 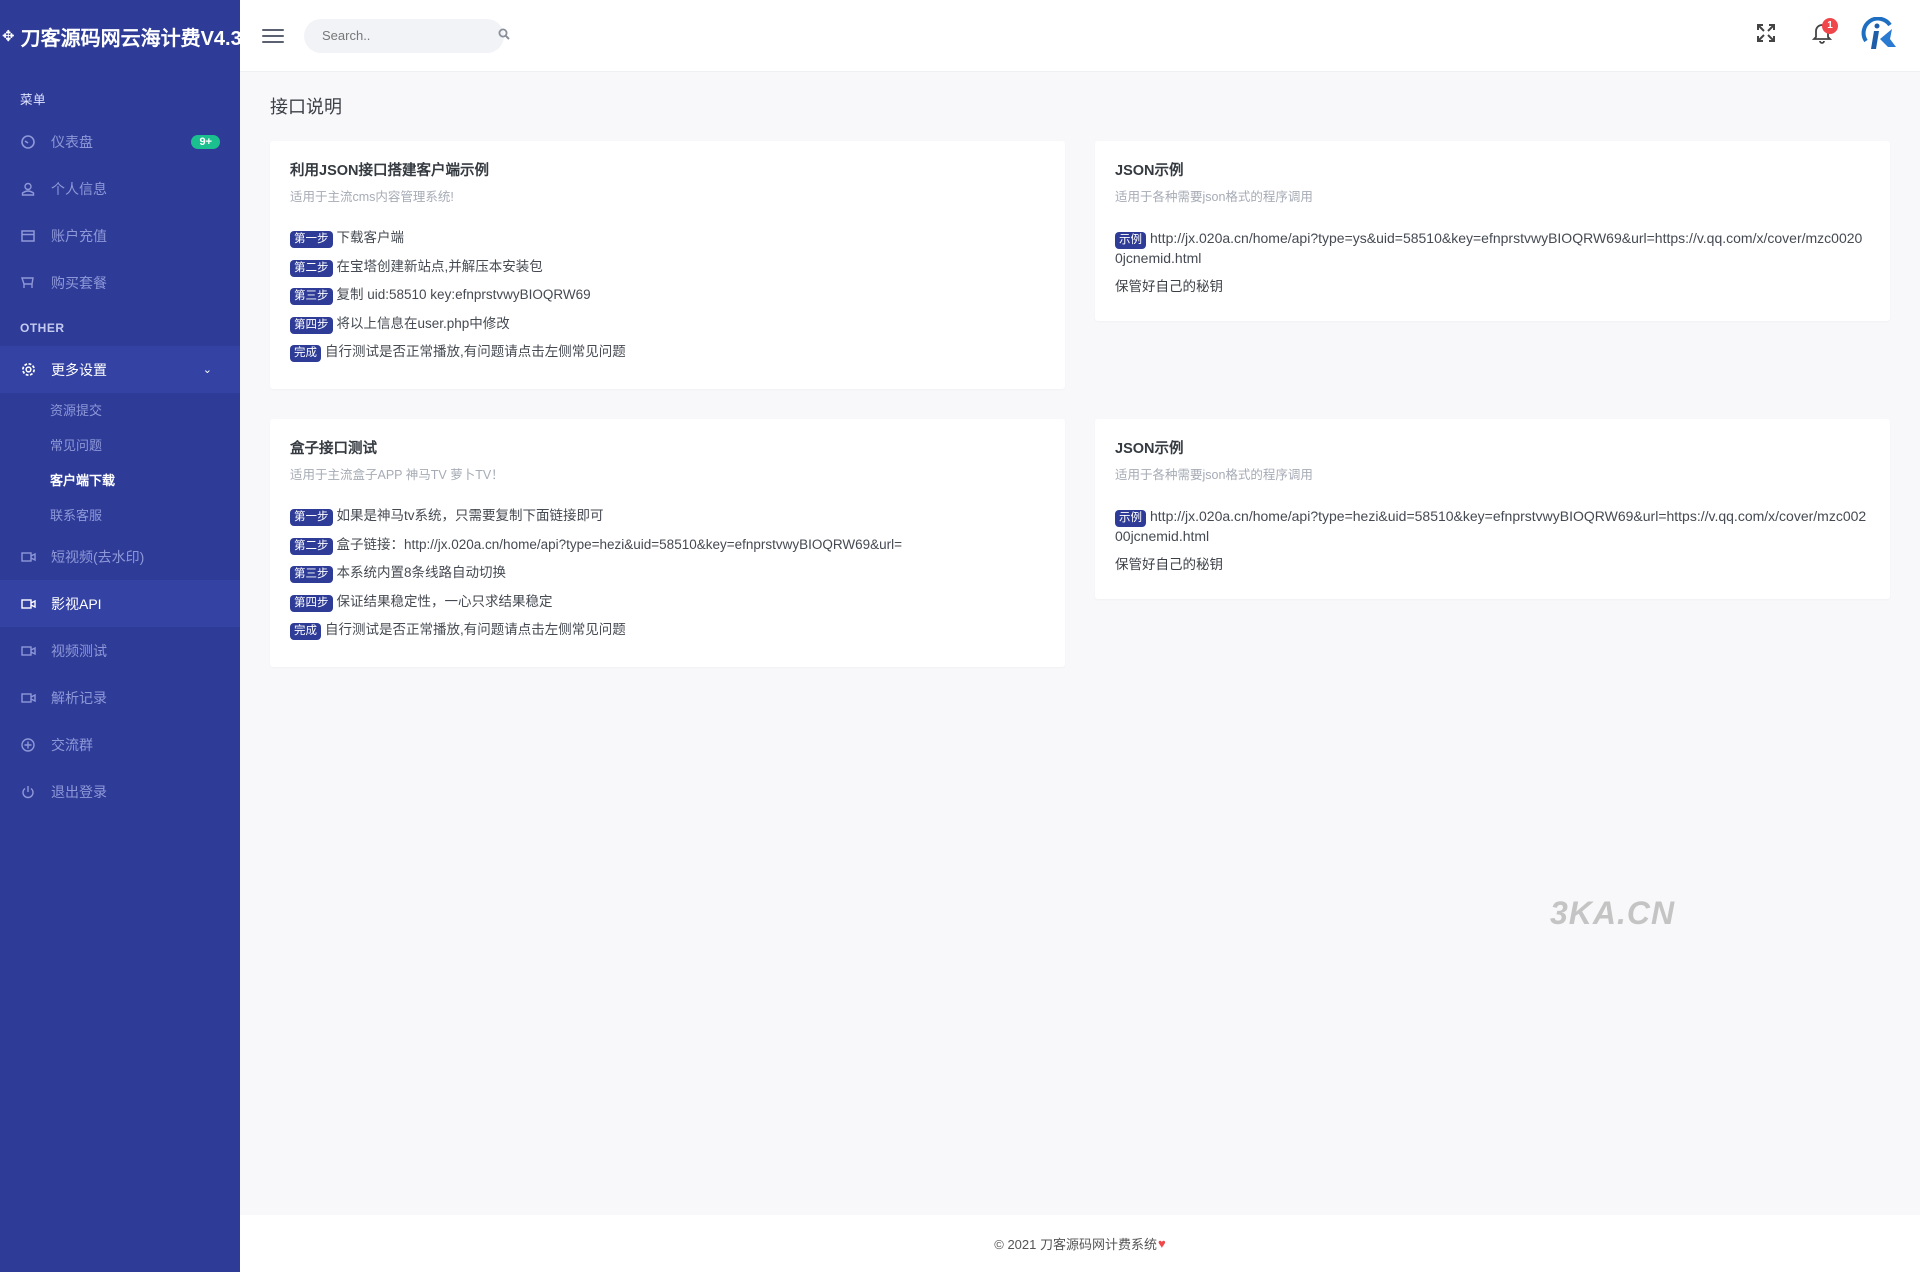 What do you see at coordinates (79, 235) in the screenshot?
I see `sidebar-item-label: 账户充值` at bounding box center [79, 235].